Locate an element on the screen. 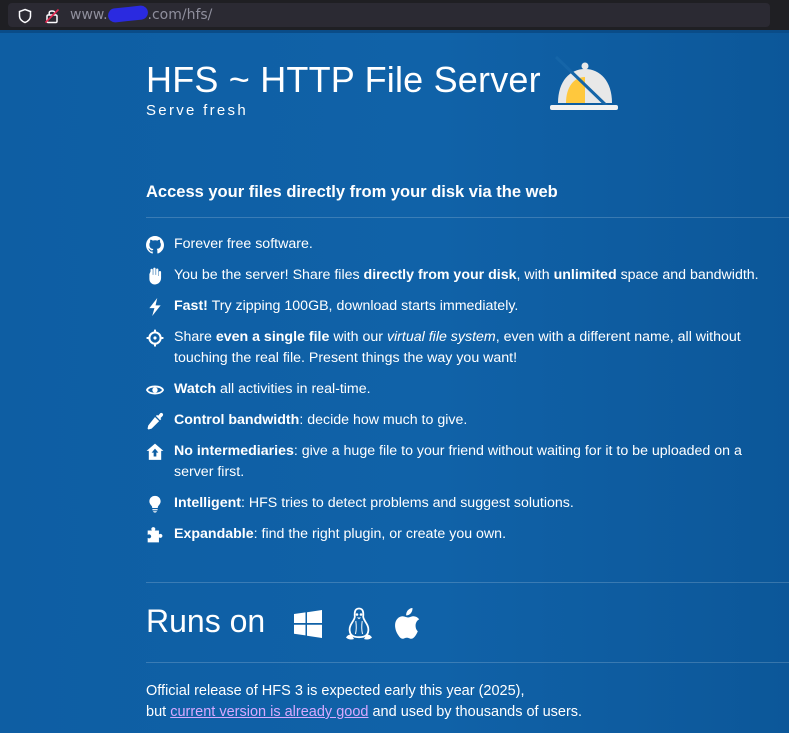  url-prefix: www. is located at coordinates (89, 15).